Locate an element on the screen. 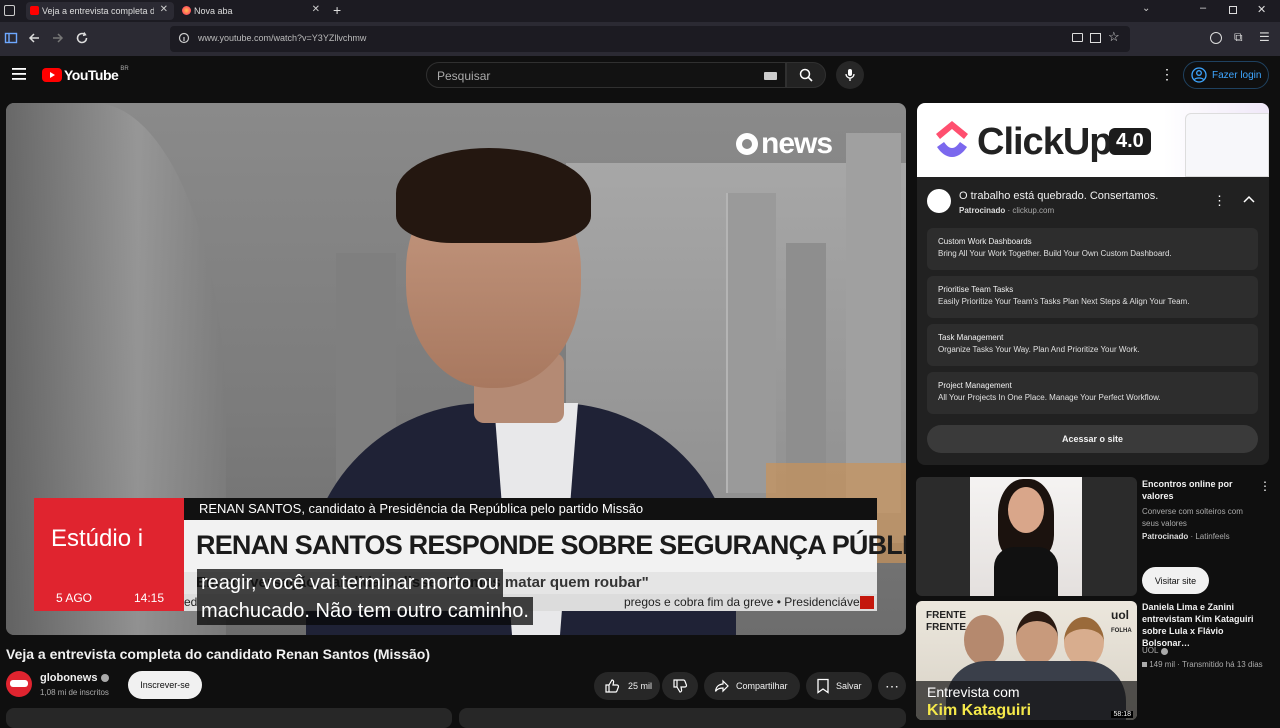  save-label: Salvar is located at coordinates (849, 686).